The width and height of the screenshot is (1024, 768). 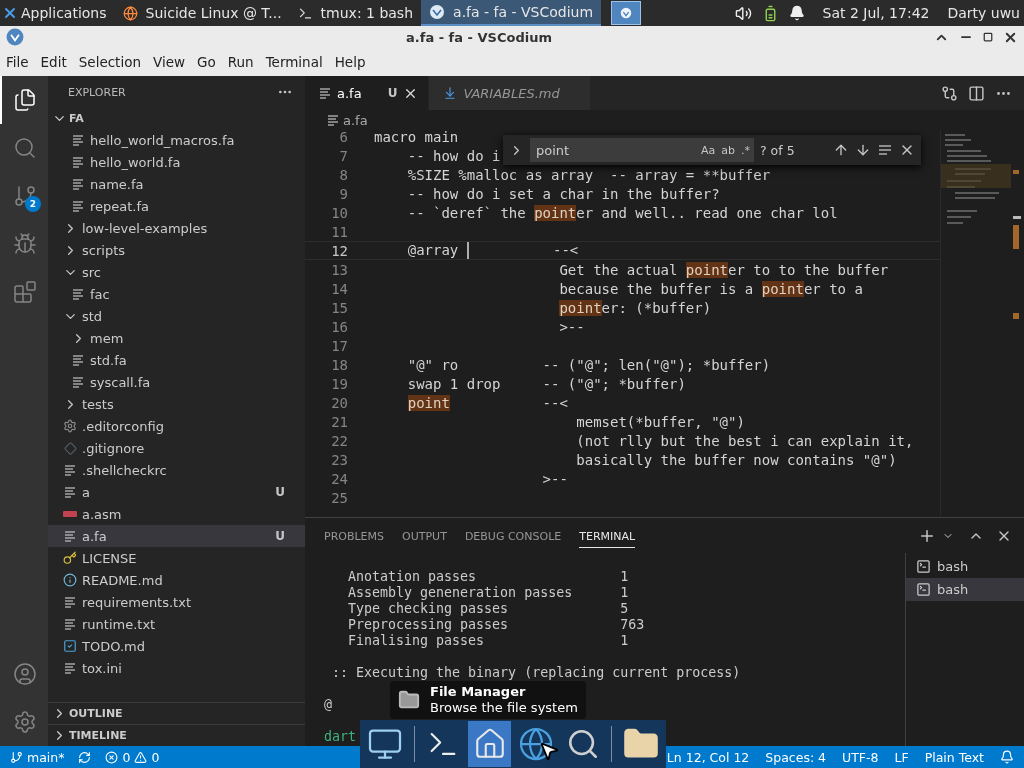 I want to click on status-item: Spaces: 4, so click(x=796, y=757).